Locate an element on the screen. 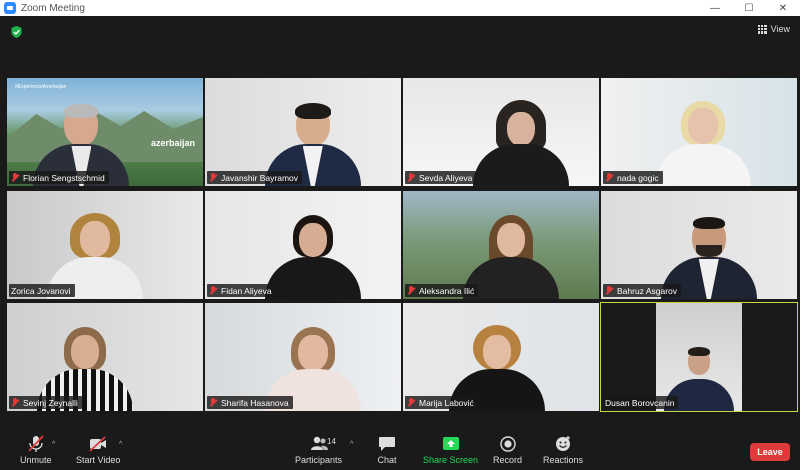 The width and height of the screenshot is (800, 470). participant-name-tag: Fidan Aliyeva is located at coordinates (241, 290).